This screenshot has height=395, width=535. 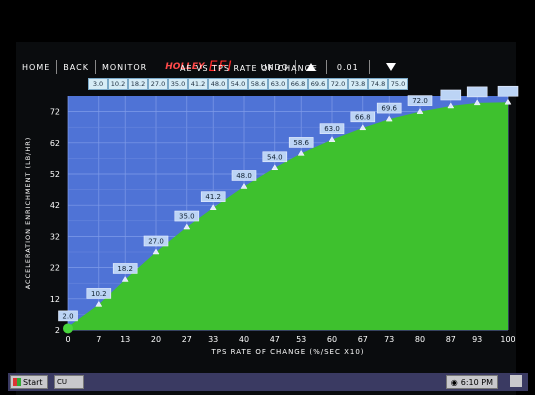 I want to click on start-label: Start, so click(x=33, y=382).